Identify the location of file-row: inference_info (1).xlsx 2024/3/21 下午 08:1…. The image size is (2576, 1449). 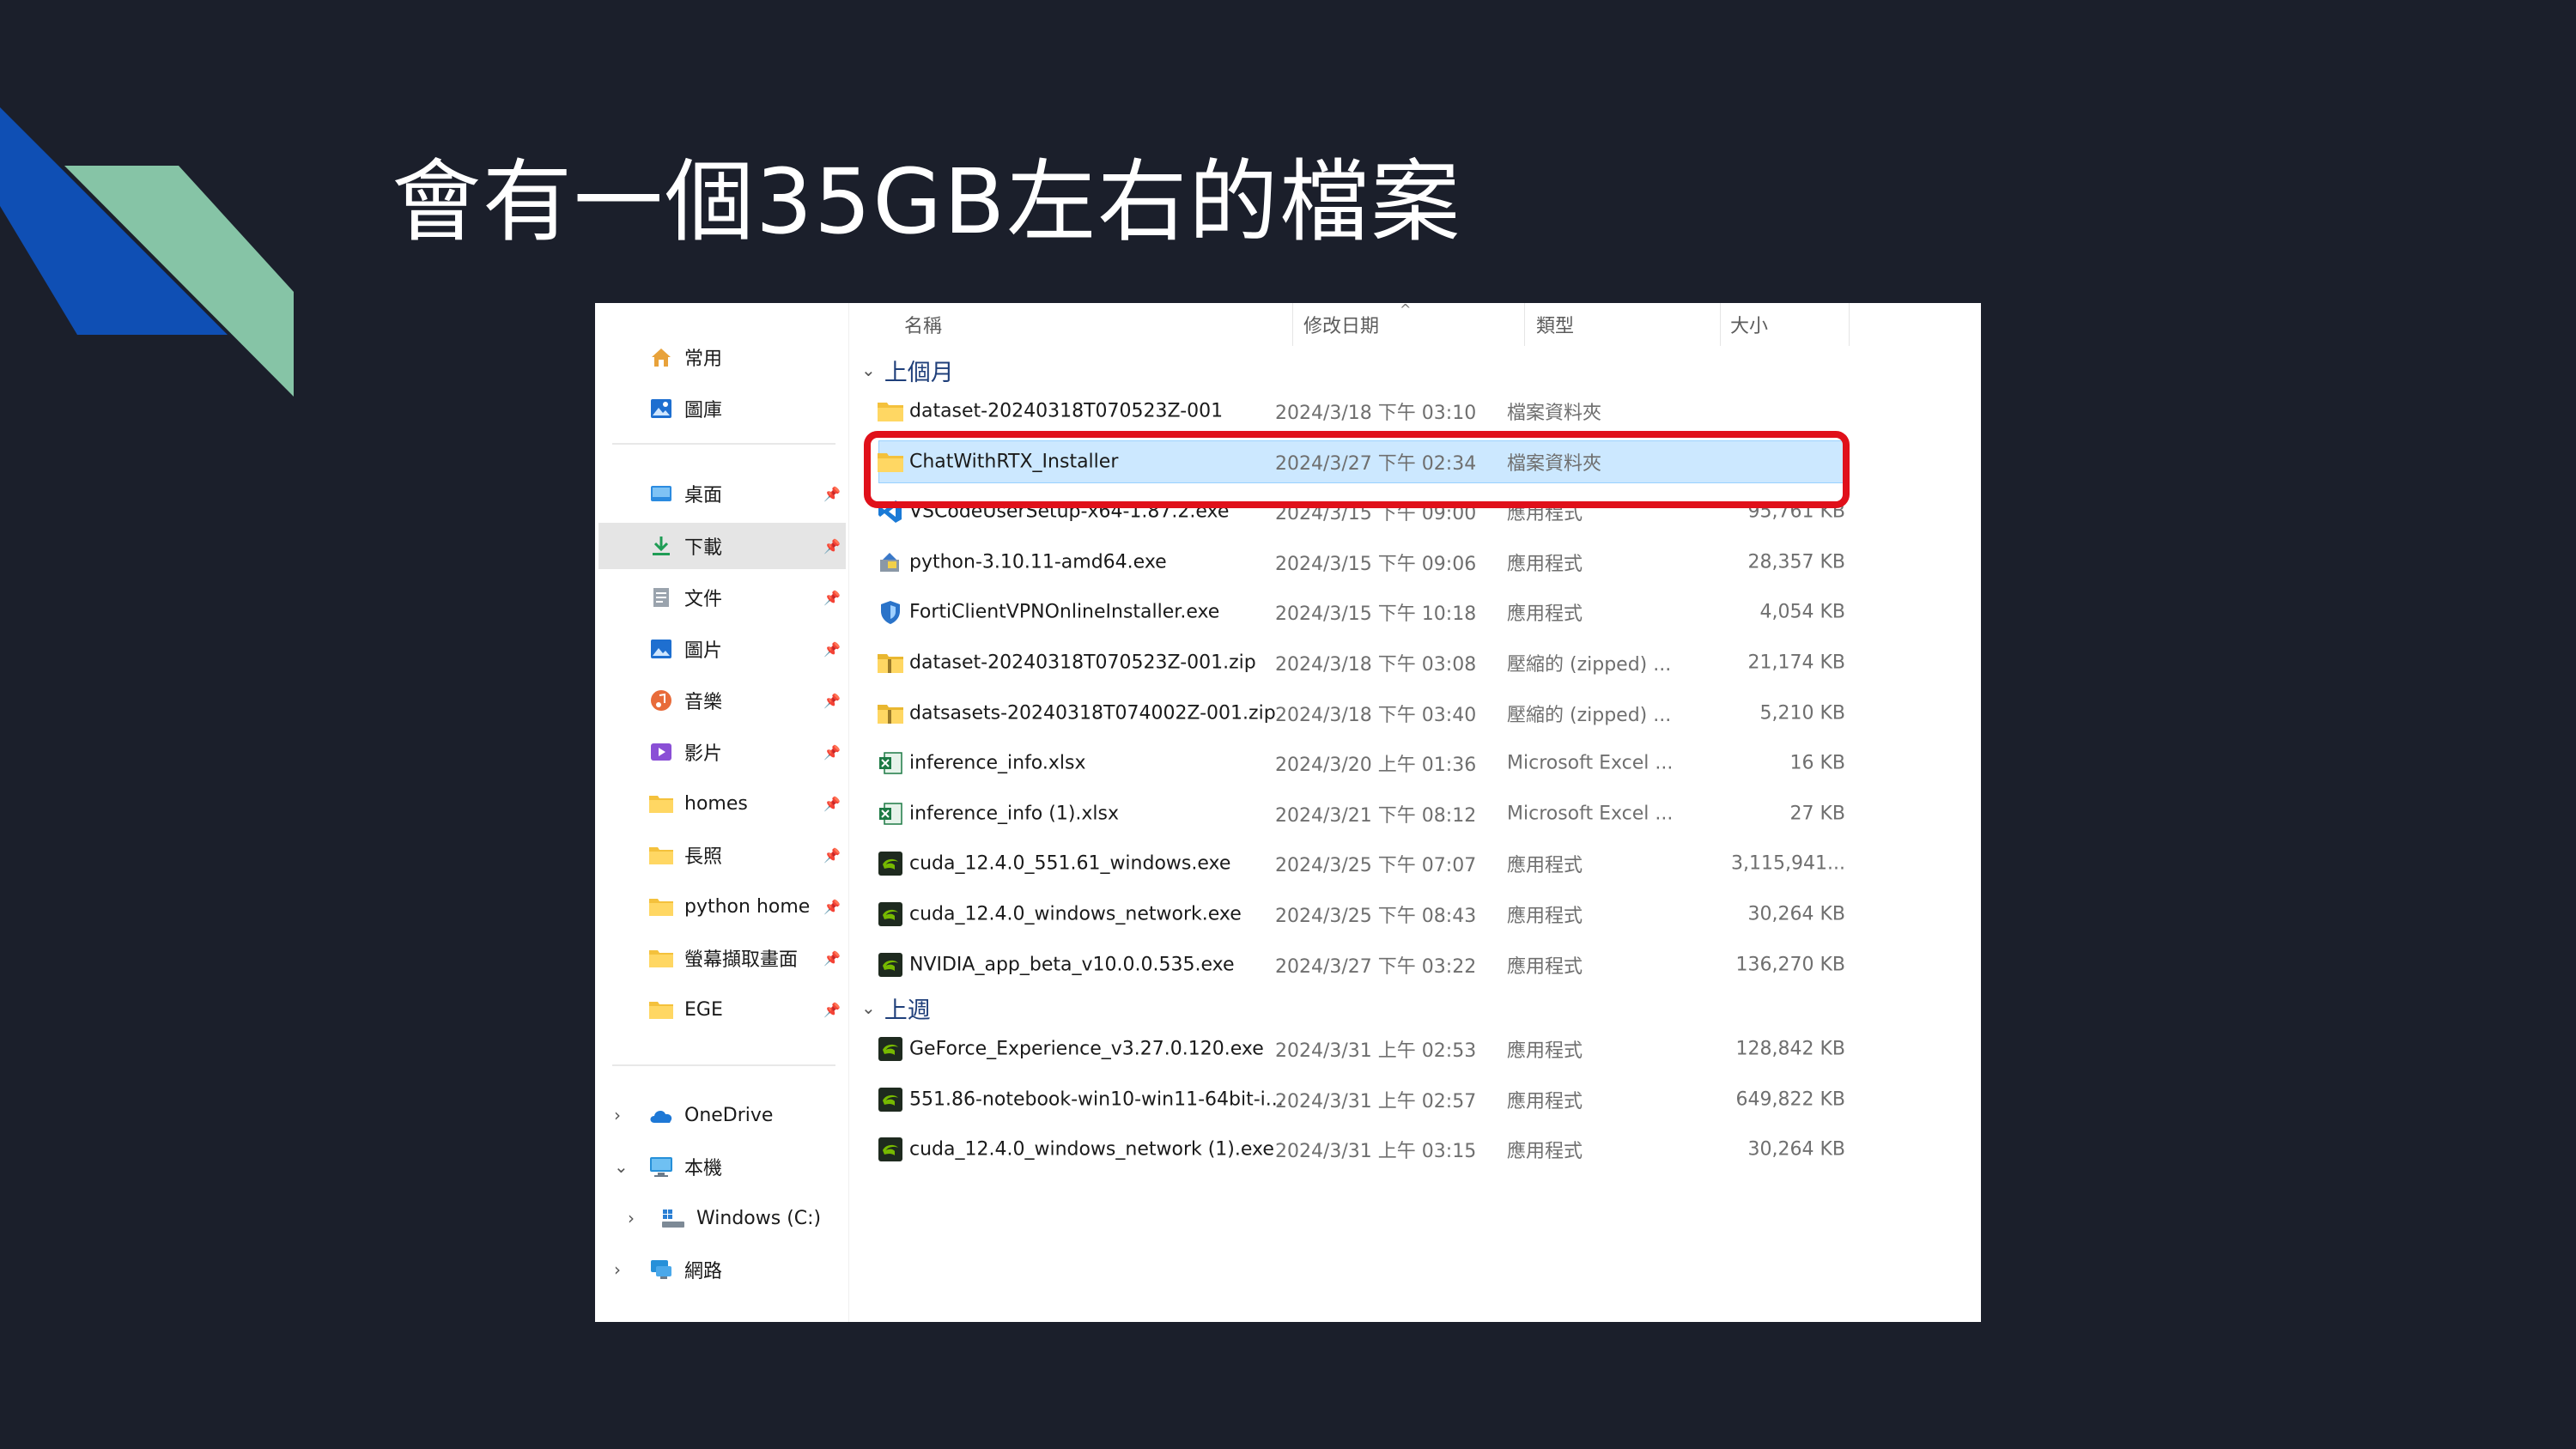
(1426, 814).